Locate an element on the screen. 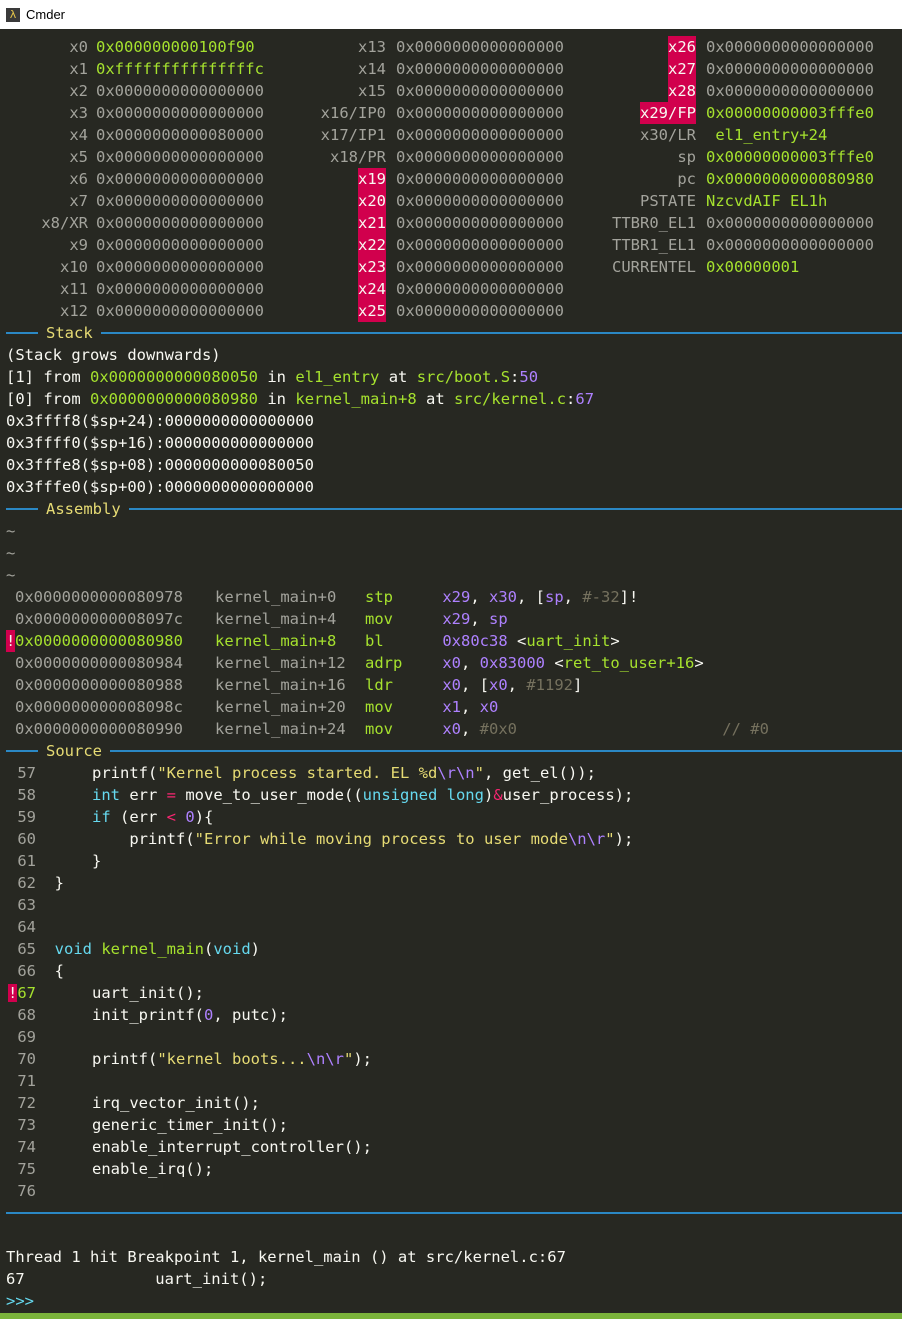  instruction-opcode: mov is located at coordinates (379, 619).